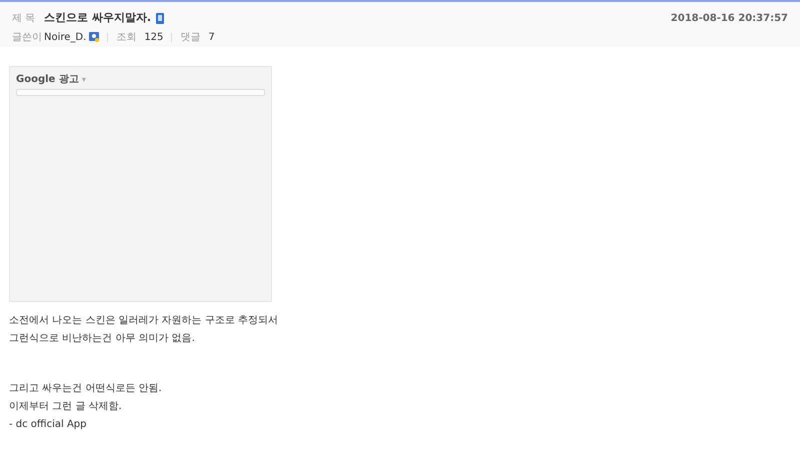 The height and width of the screenshot is (473, 800). What do you see at coordinates (27, 37) in the screenshot?
I see `author-label: 글쓴이` at bounding box center [27, 37].